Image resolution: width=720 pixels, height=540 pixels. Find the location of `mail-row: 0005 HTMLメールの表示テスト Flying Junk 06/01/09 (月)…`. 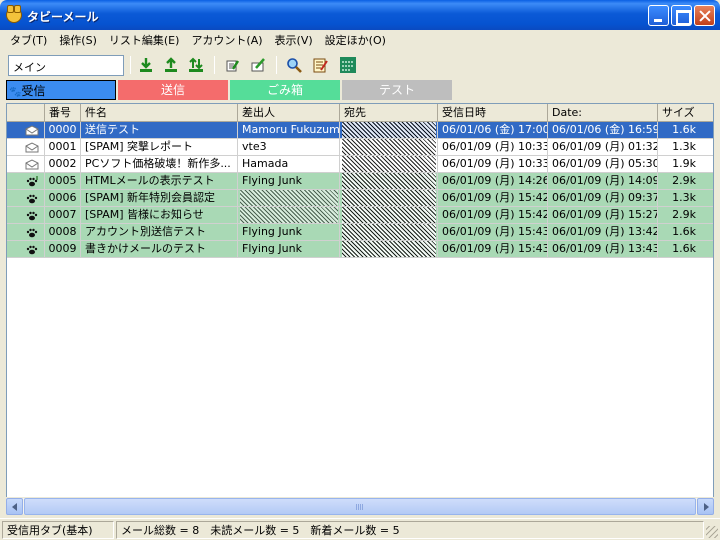

mail-row: 0005 HTMLメールの表示テスト Flying Junk 06/01/09 (月)… is located at coordinates (360, 181).